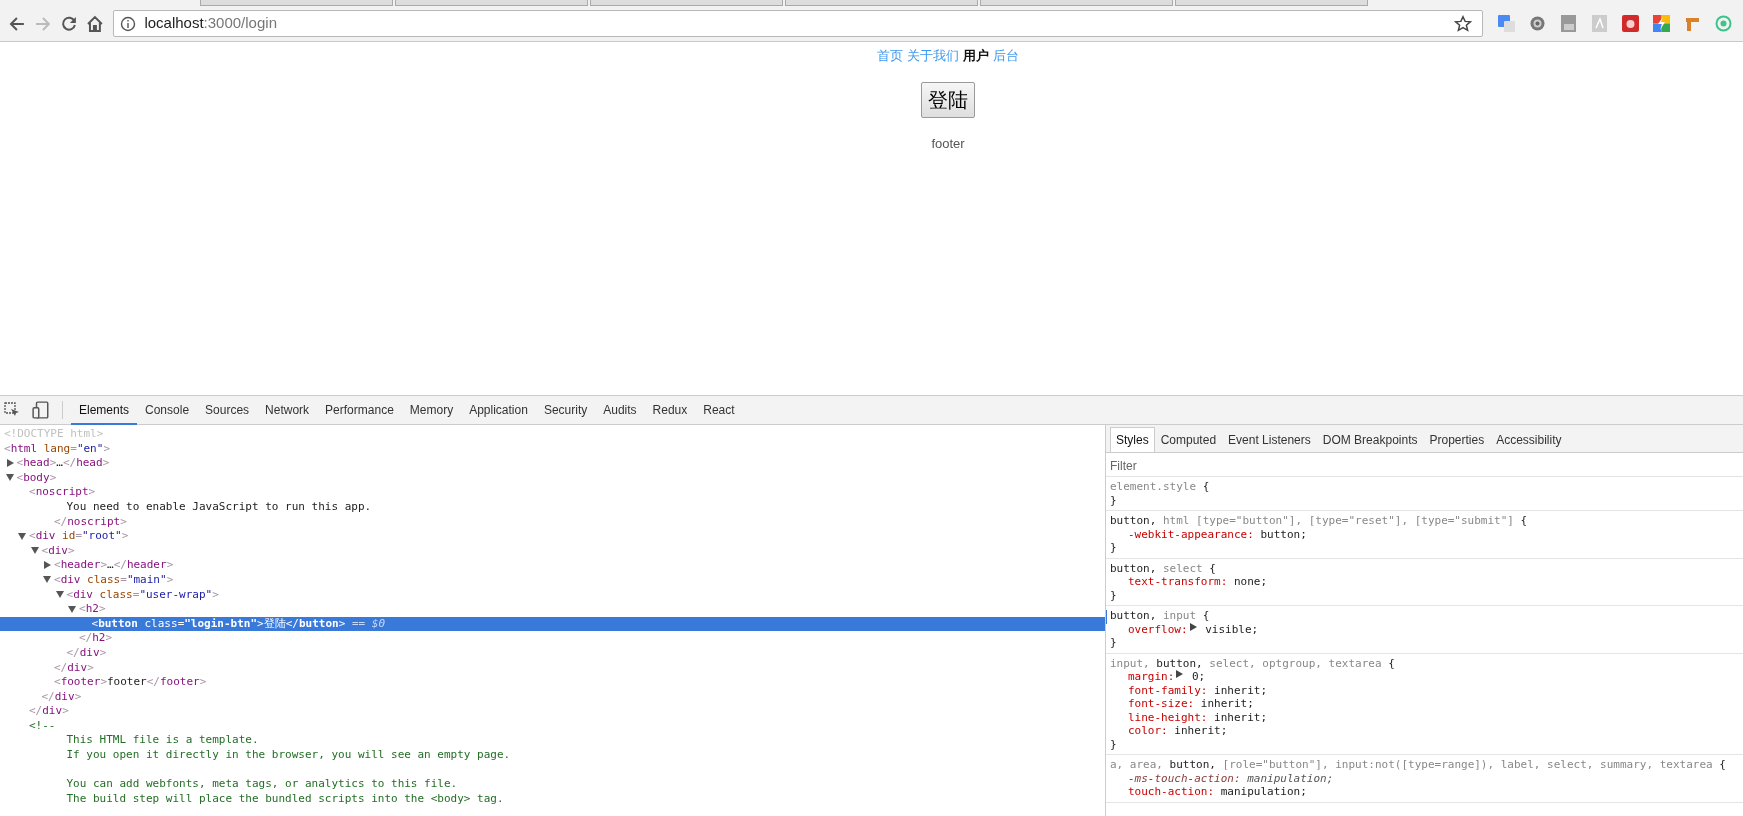 The height and width of the screenshot is (816, 1743). I want to click on devtools-tab: Performance, so click(359, 410).